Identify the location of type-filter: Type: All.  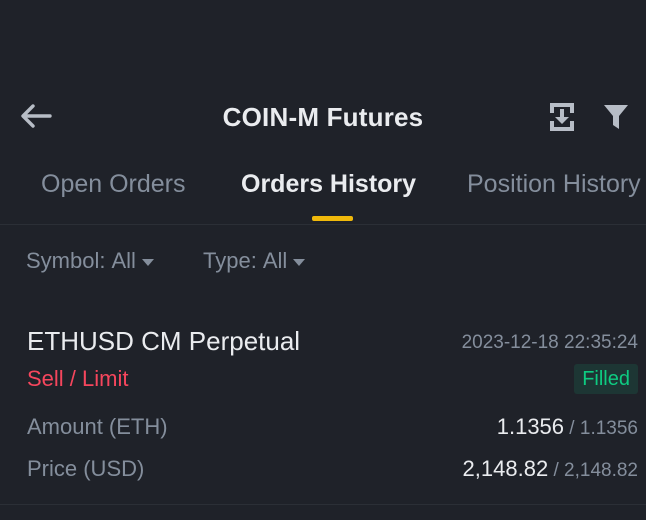
(254, 261).